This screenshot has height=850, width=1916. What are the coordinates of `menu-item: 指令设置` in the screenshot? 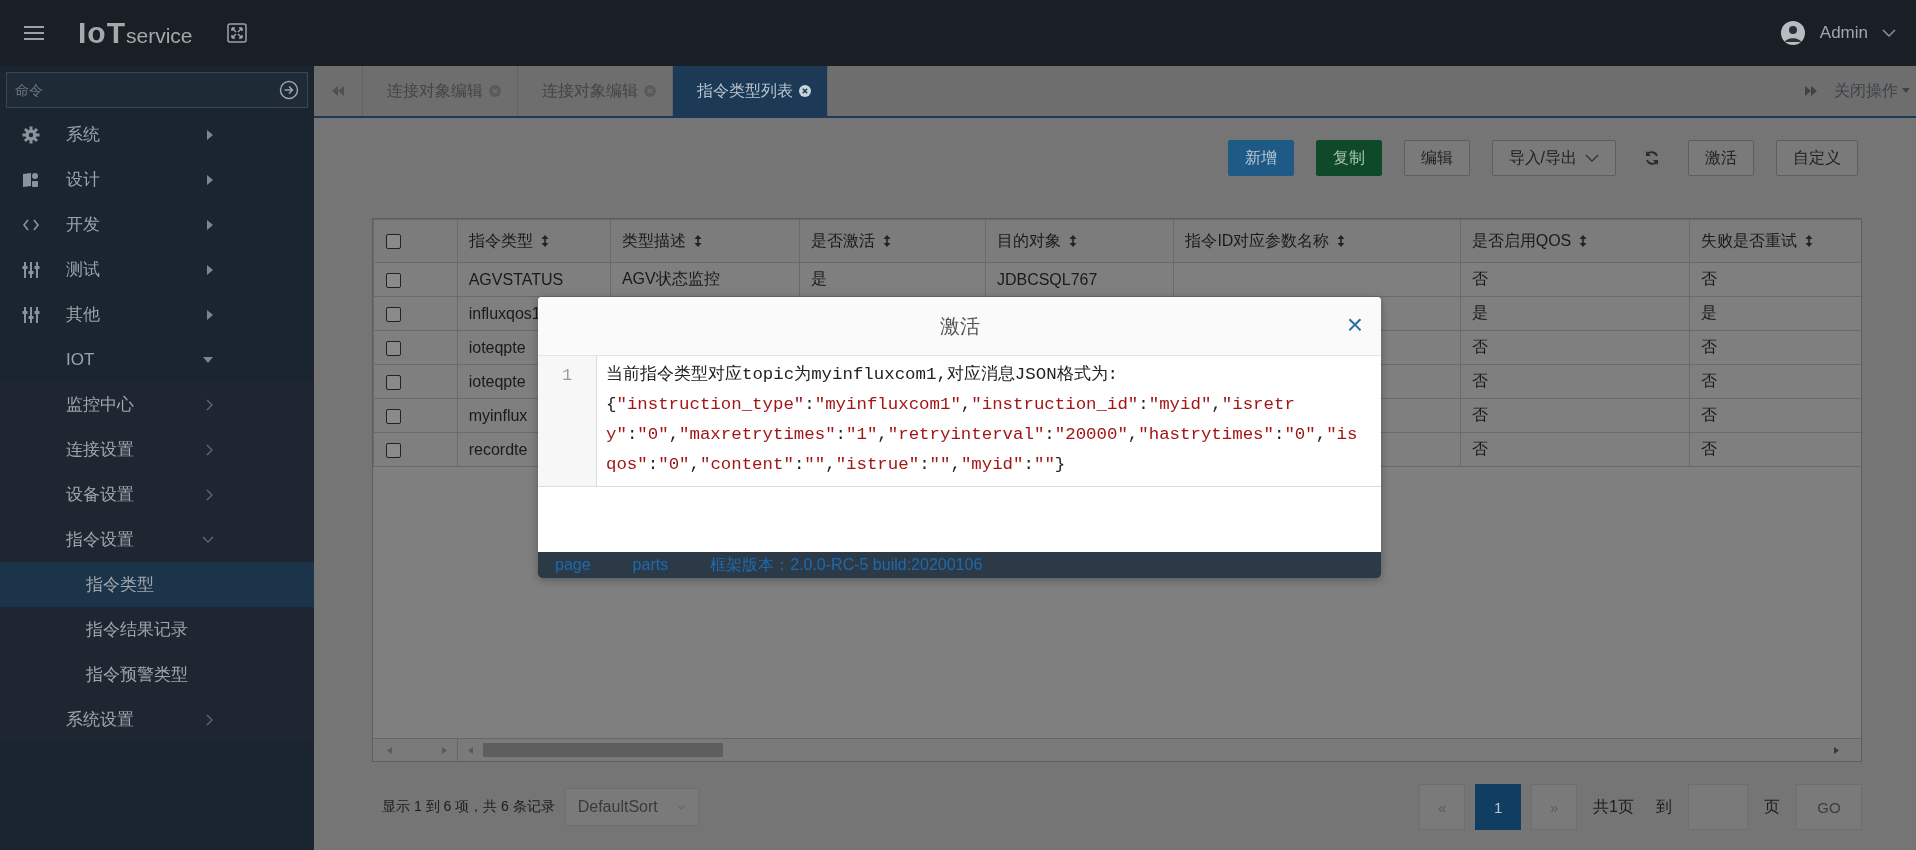 It's located at (157, 539).